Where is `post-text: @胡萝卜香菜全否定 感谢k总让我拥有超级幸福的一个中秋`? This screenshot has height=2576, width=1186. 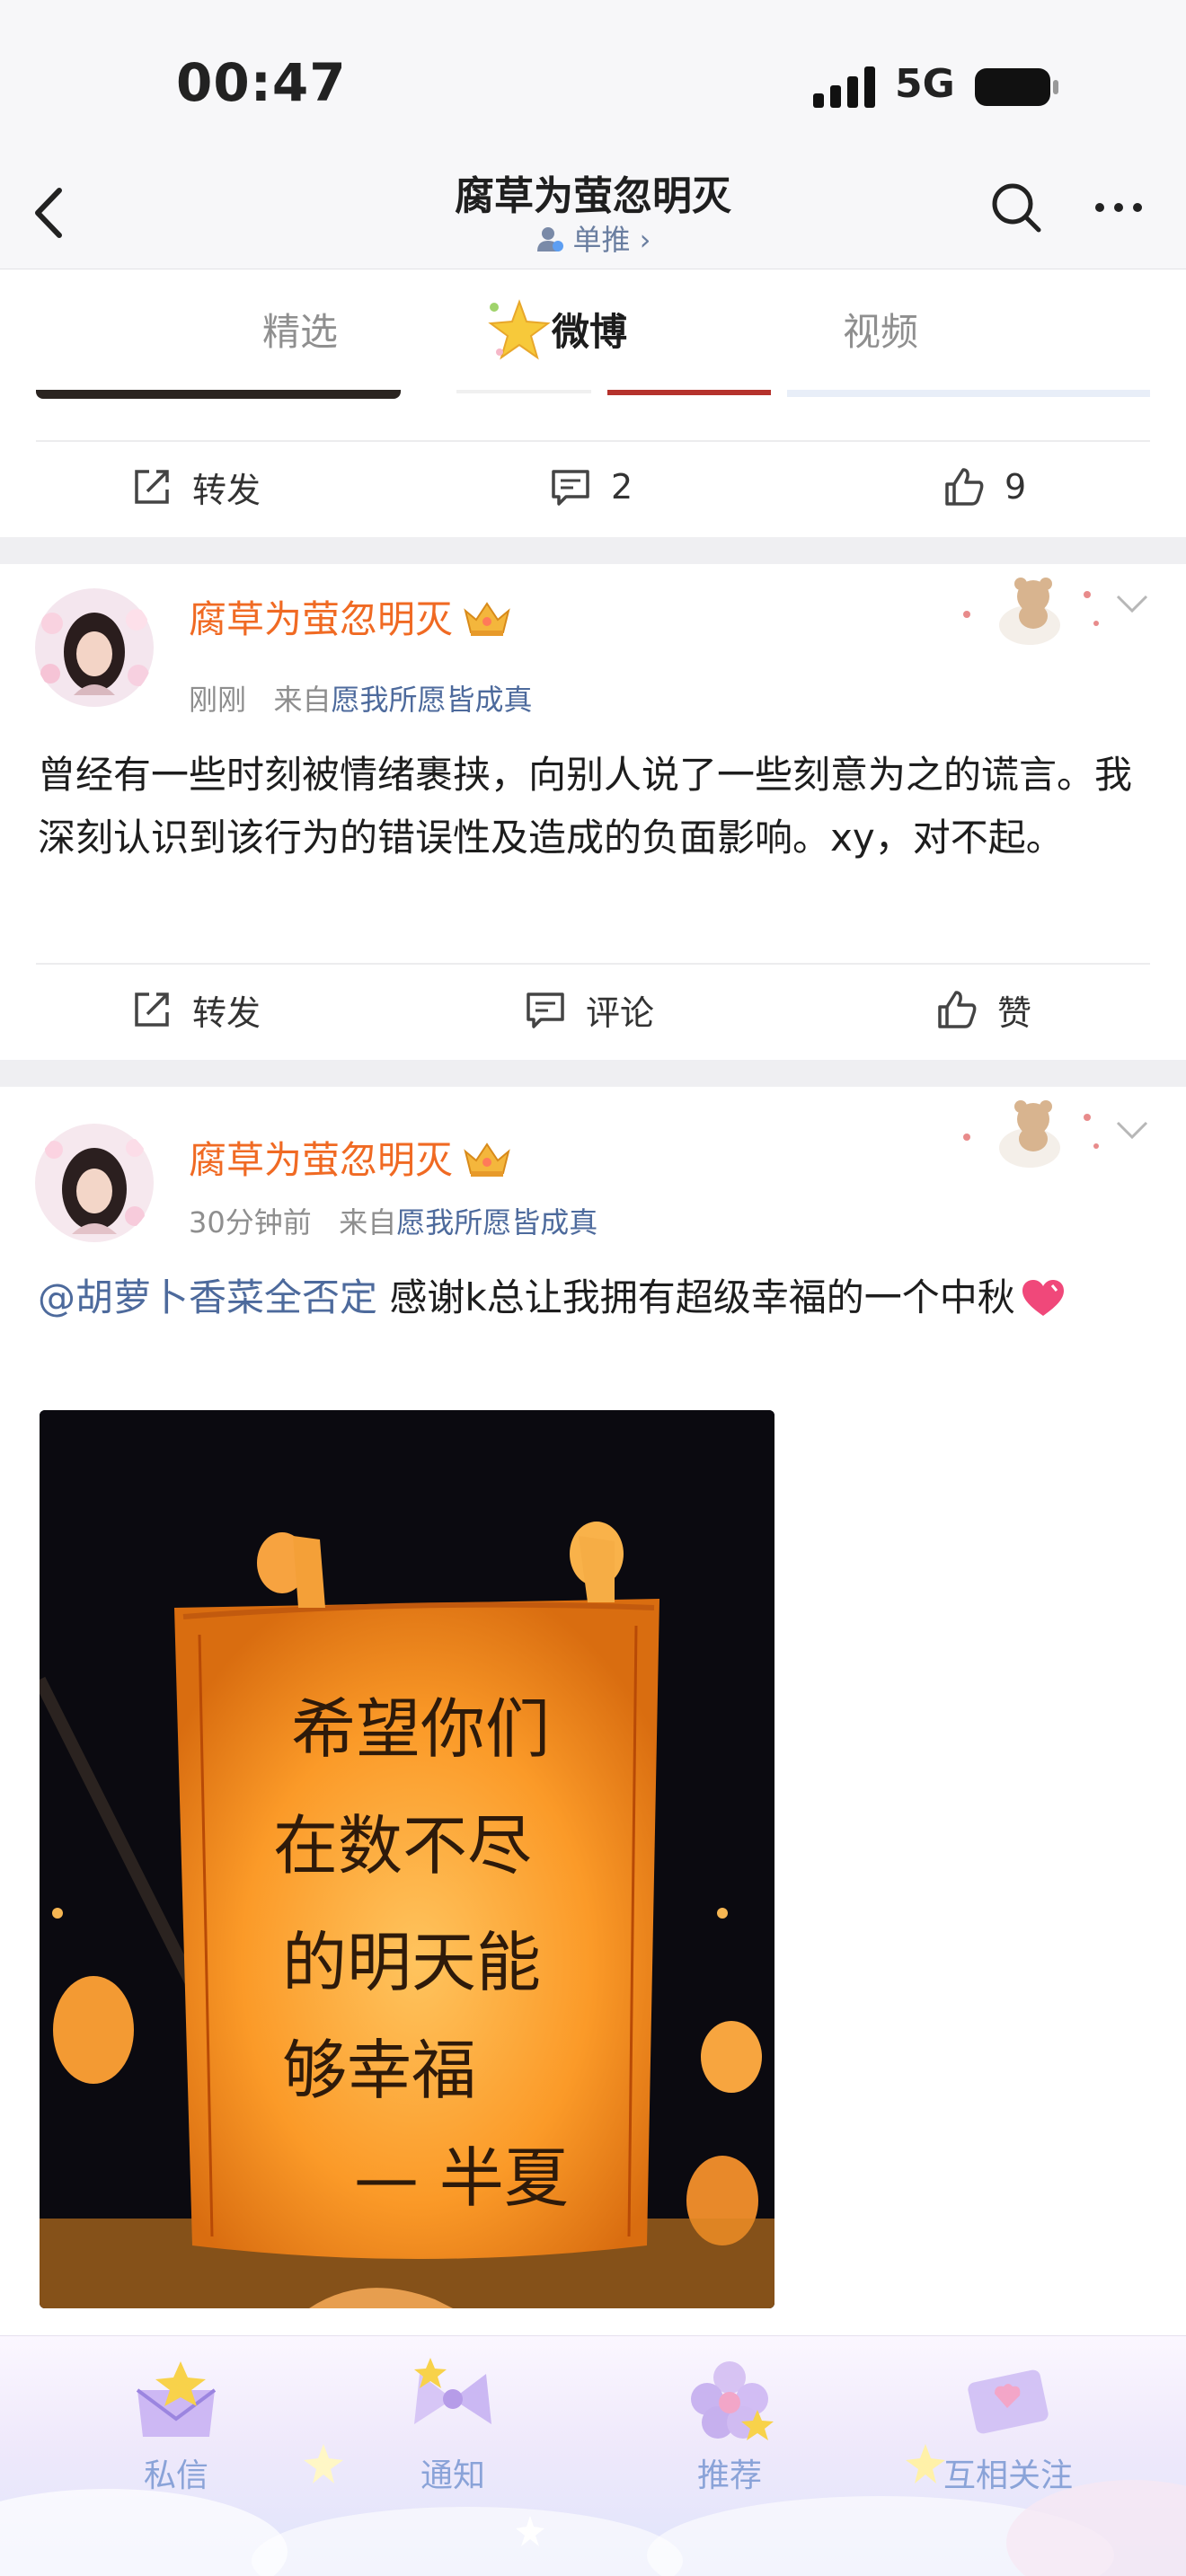 post-text: @胡萝卜香菜全否定 感谢k总让我拥有超级幸福的一个中秋 is located at coordinates (595, 1297).